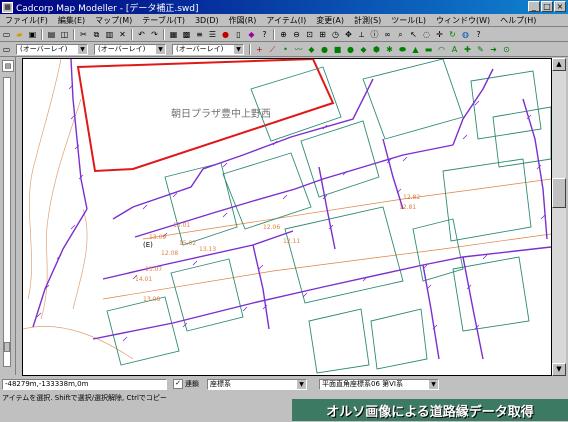 This screenshot has height=422, width=568. What do you see at coordinates (322, 34) in the screenshot?
I see `zoom-extent-icon: ⊞` at bounding box center [322, 34].